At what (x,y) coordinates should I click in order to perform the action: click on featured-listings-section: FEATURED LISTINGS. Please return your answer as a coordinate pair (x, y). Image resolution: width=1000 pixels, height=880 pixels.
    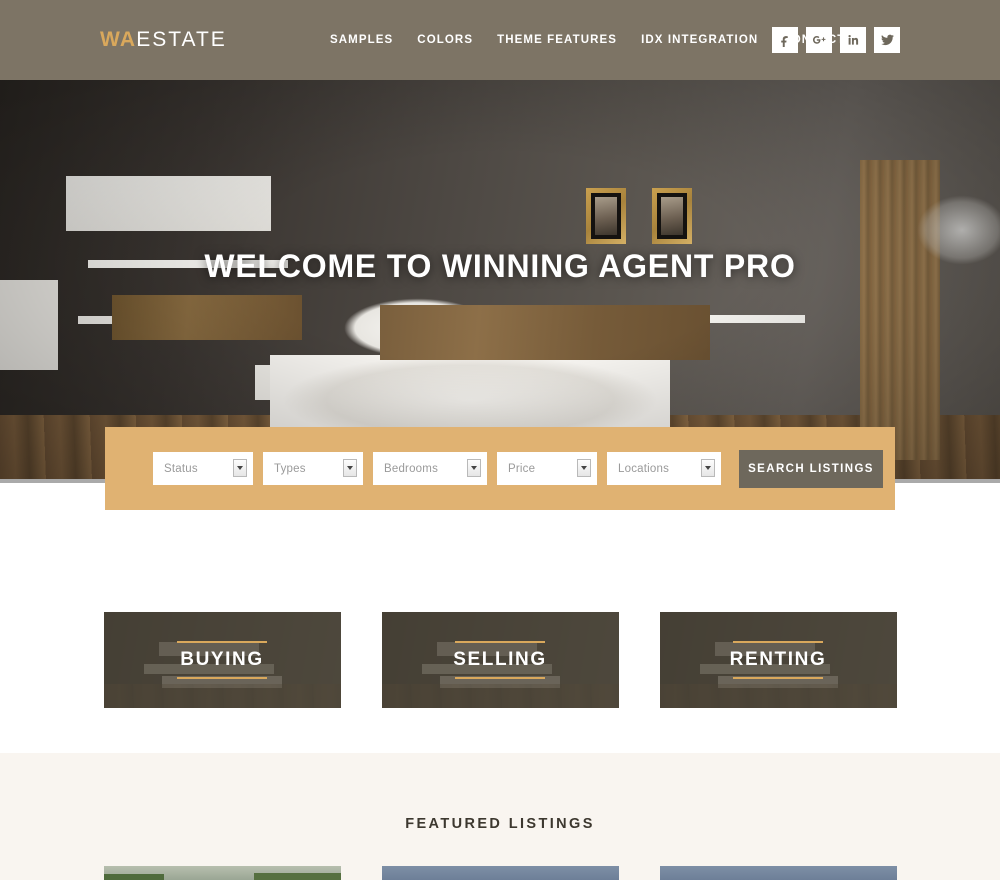
    Looking at the image, I should click on (500, 816).